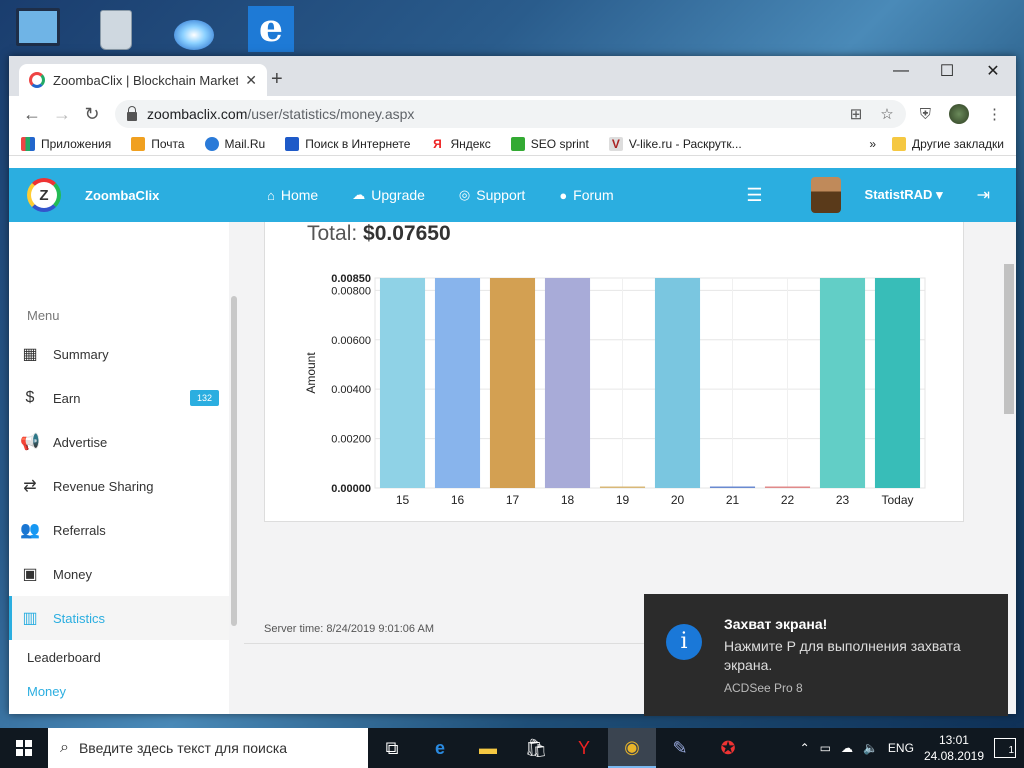  I want to click on notepad-icon: ✎, so click(680, 748).